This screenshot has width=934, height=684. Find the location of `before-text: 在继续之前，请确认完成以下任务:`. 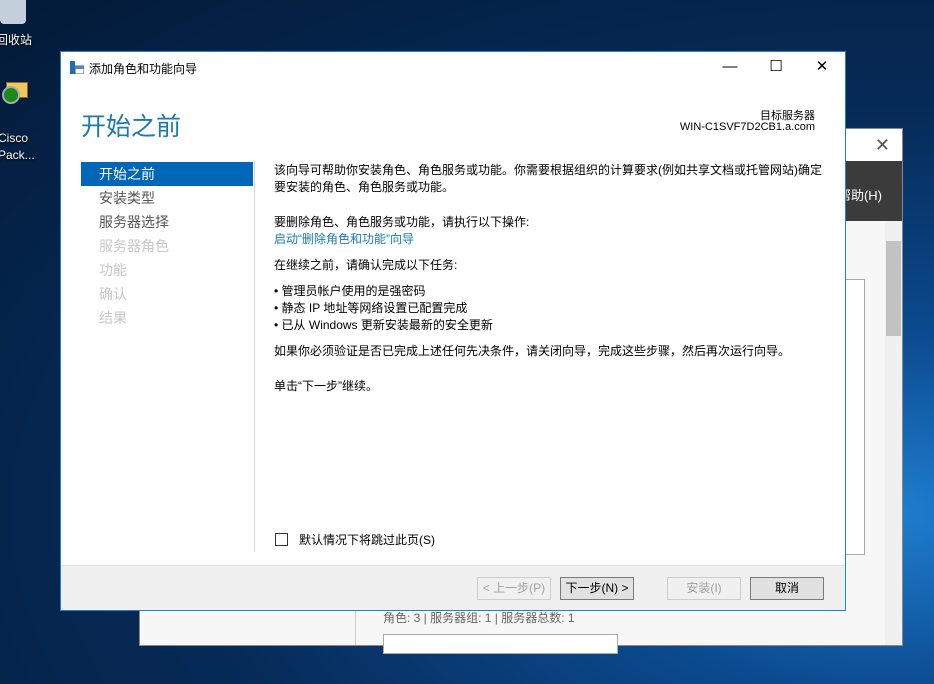

before-text: 在继续之前，请确认完成以下任务: is located at coordinates (366, 265).